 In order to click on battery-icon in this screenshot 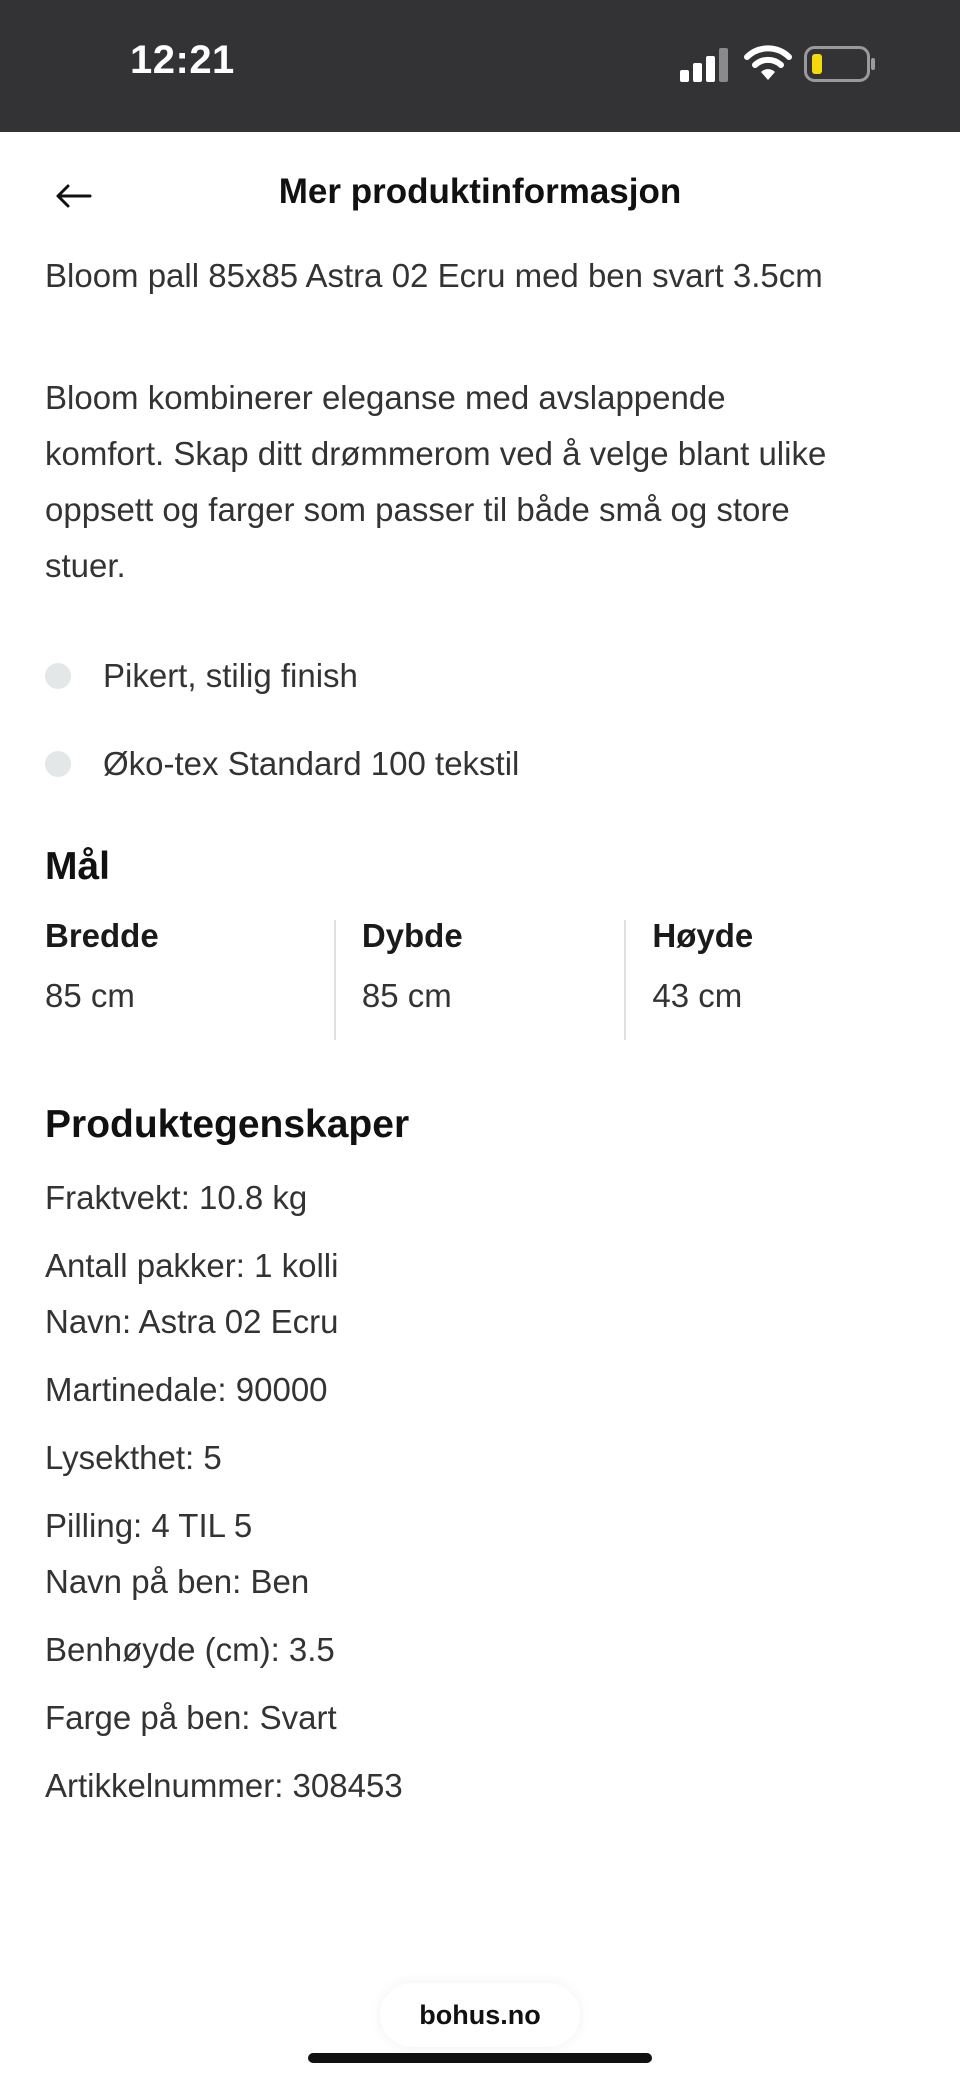, I will do `click(839, 64)`.